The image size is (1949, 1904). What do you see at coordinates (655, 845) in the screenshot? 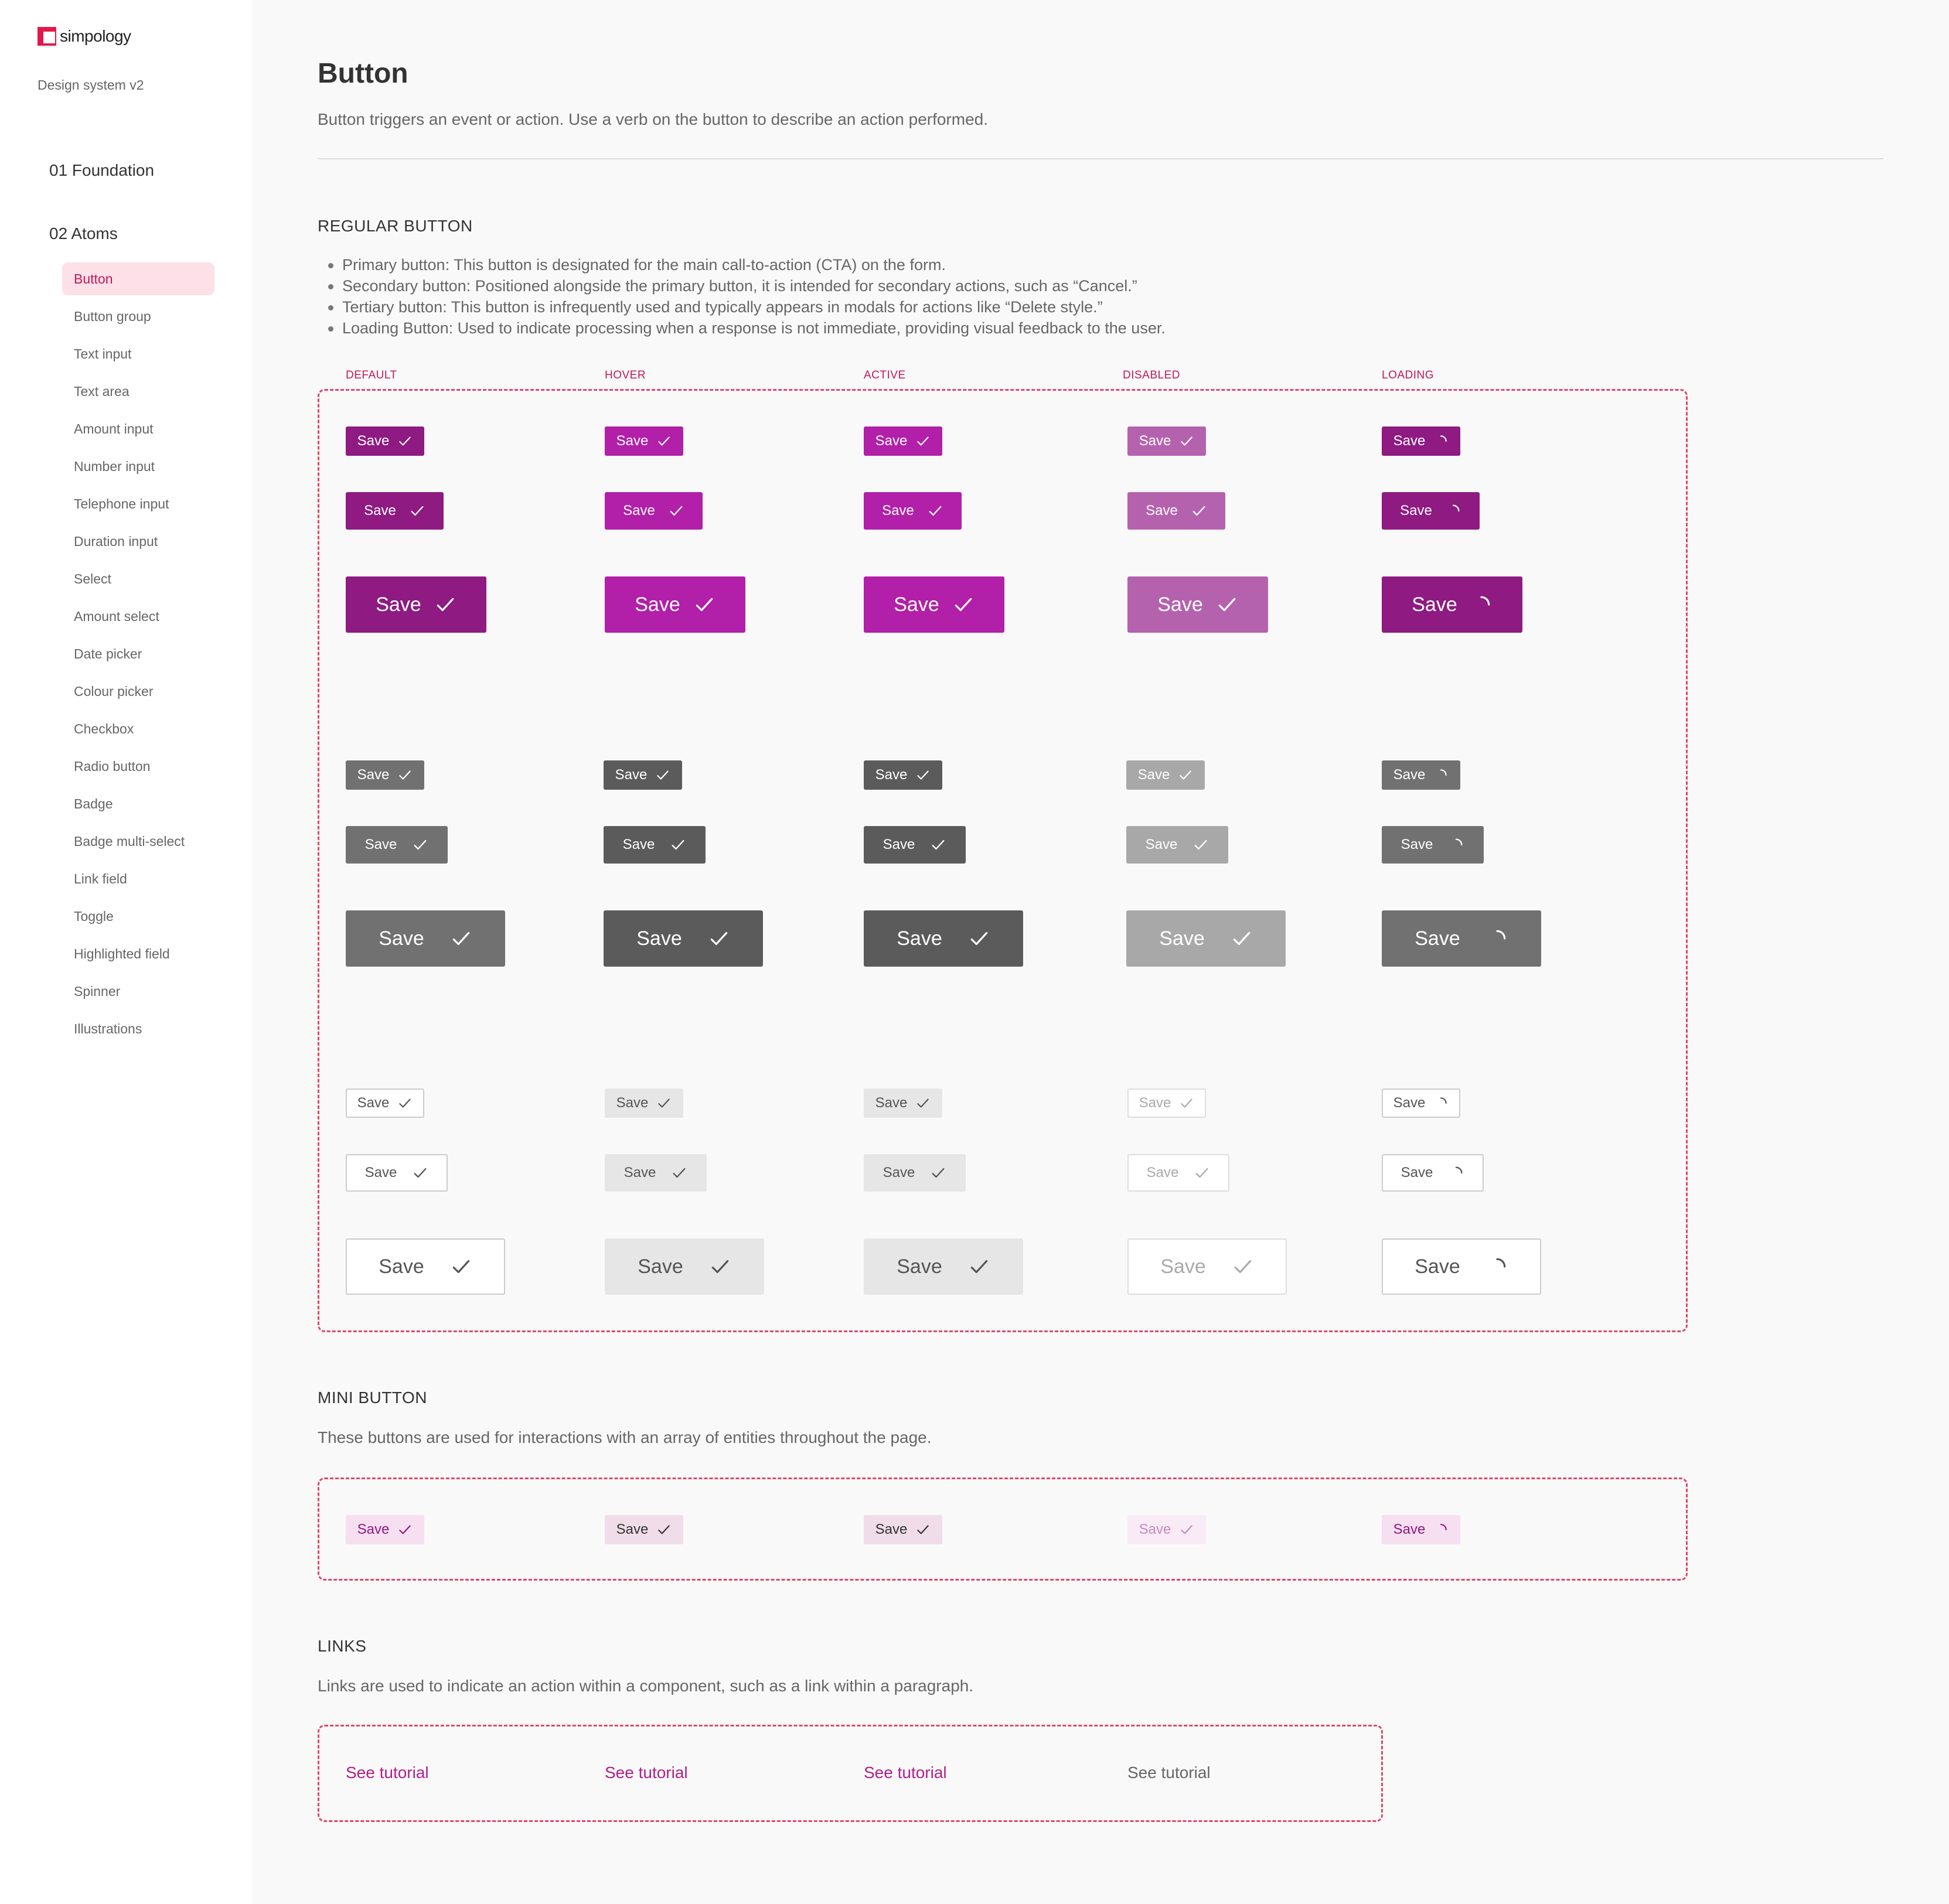
I see `secondary-medium-hover-button: Save` at bounding box center [655, 845].